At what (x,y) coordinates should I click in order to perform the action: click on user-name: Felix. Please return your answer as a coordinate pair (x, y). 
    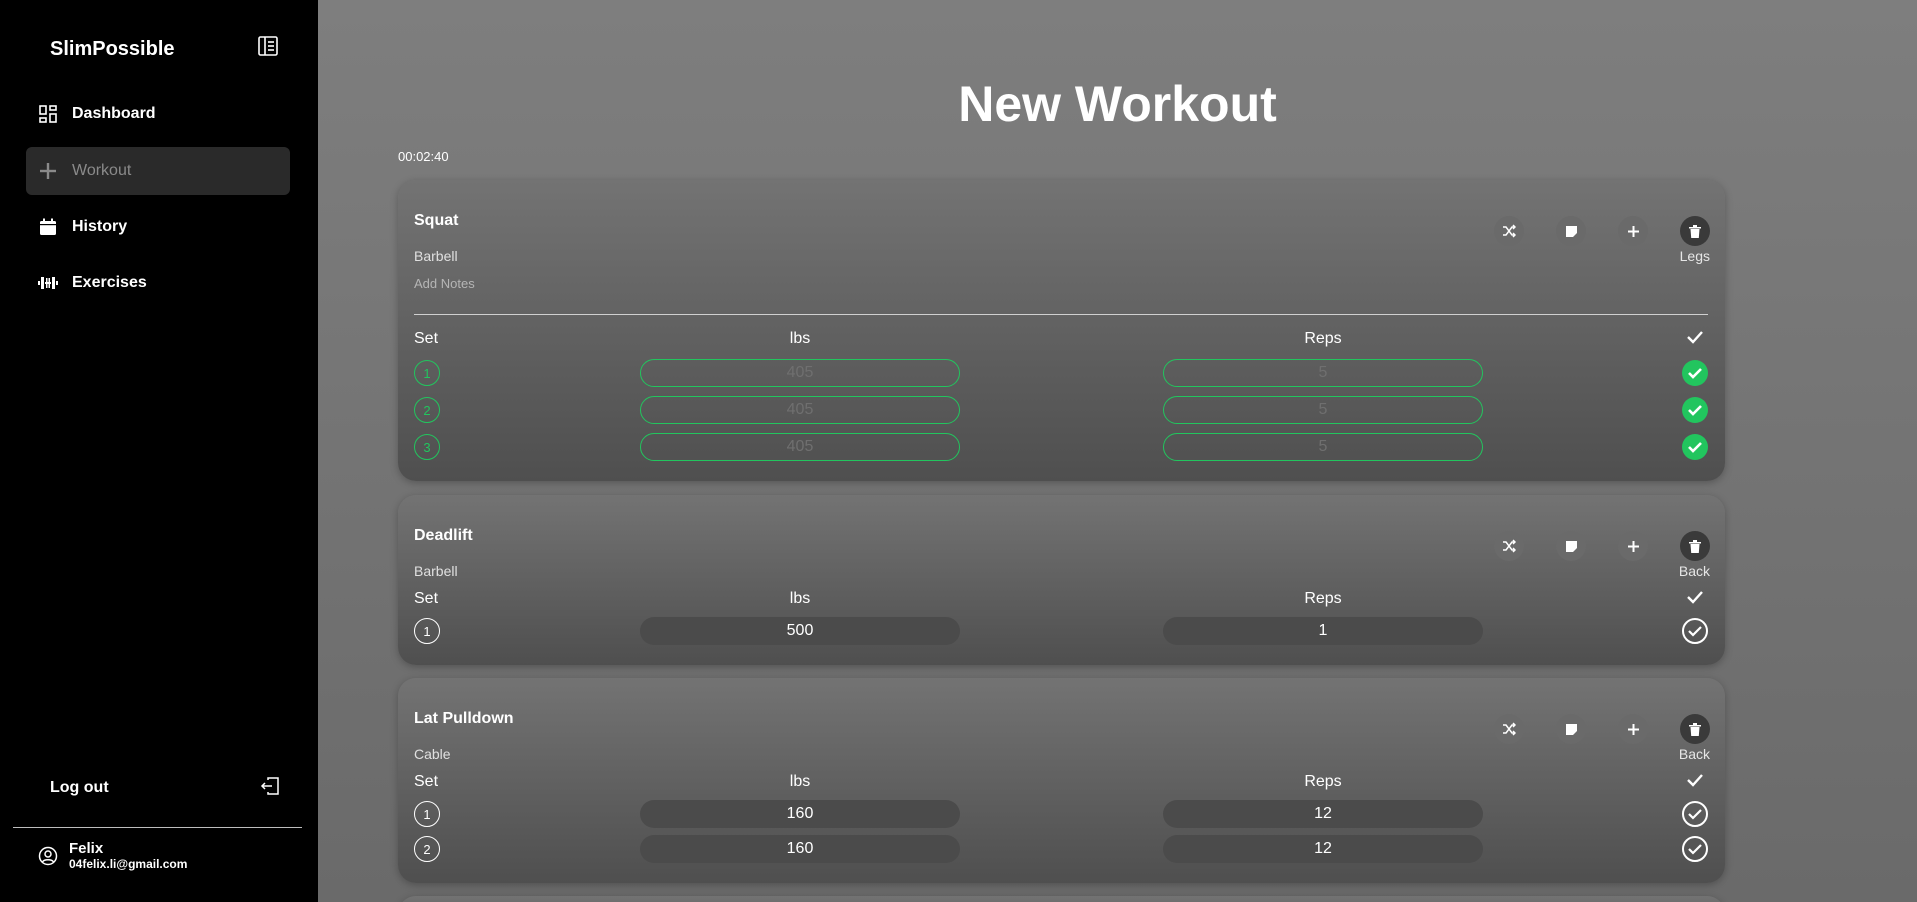
    Looking at the image, I should click on (86, 848).